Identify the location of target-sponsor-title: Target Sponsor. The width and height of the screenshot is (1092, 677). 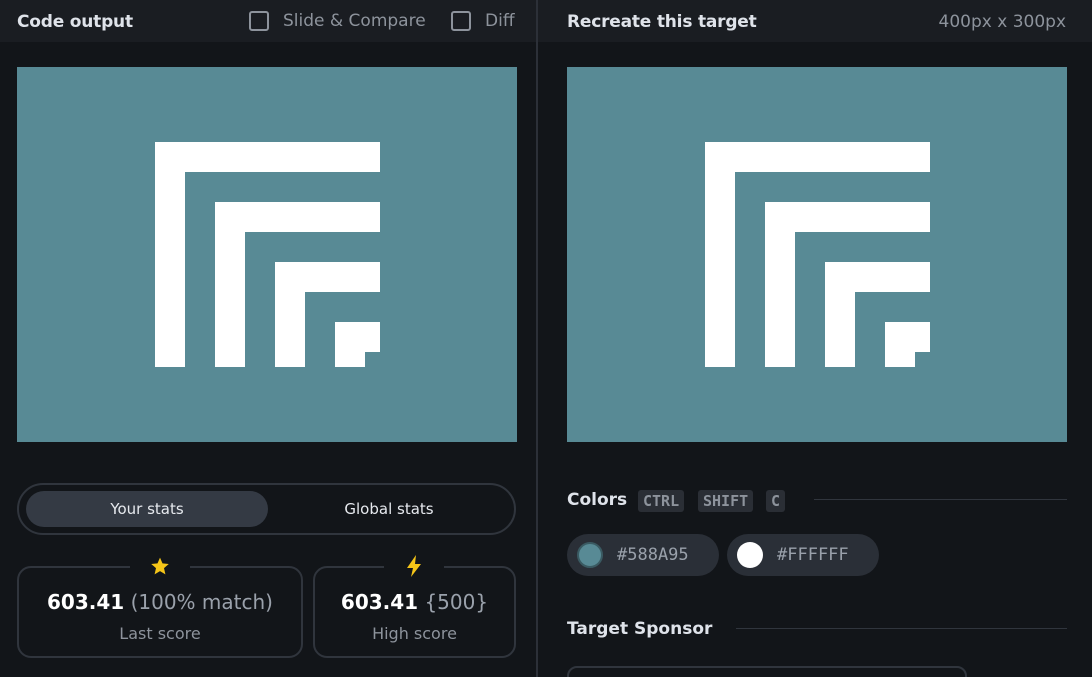
(640, 629).